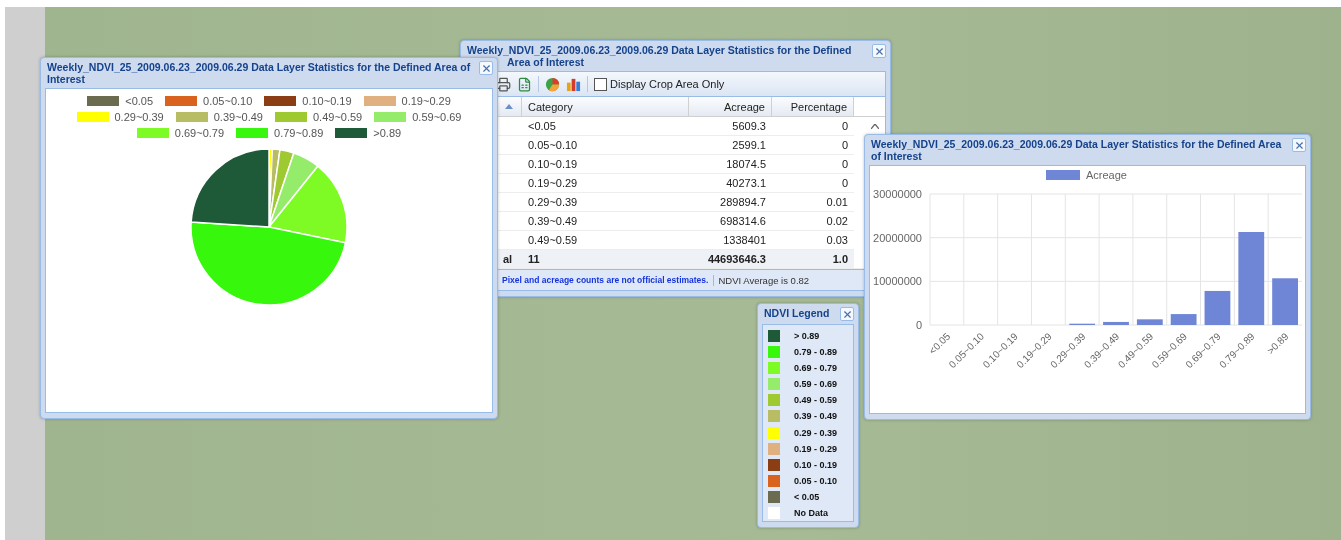  Describe the element at coordinates (761, 280) in the screenshot. I see `average-text: NDVI Average is 0.82` at that location.